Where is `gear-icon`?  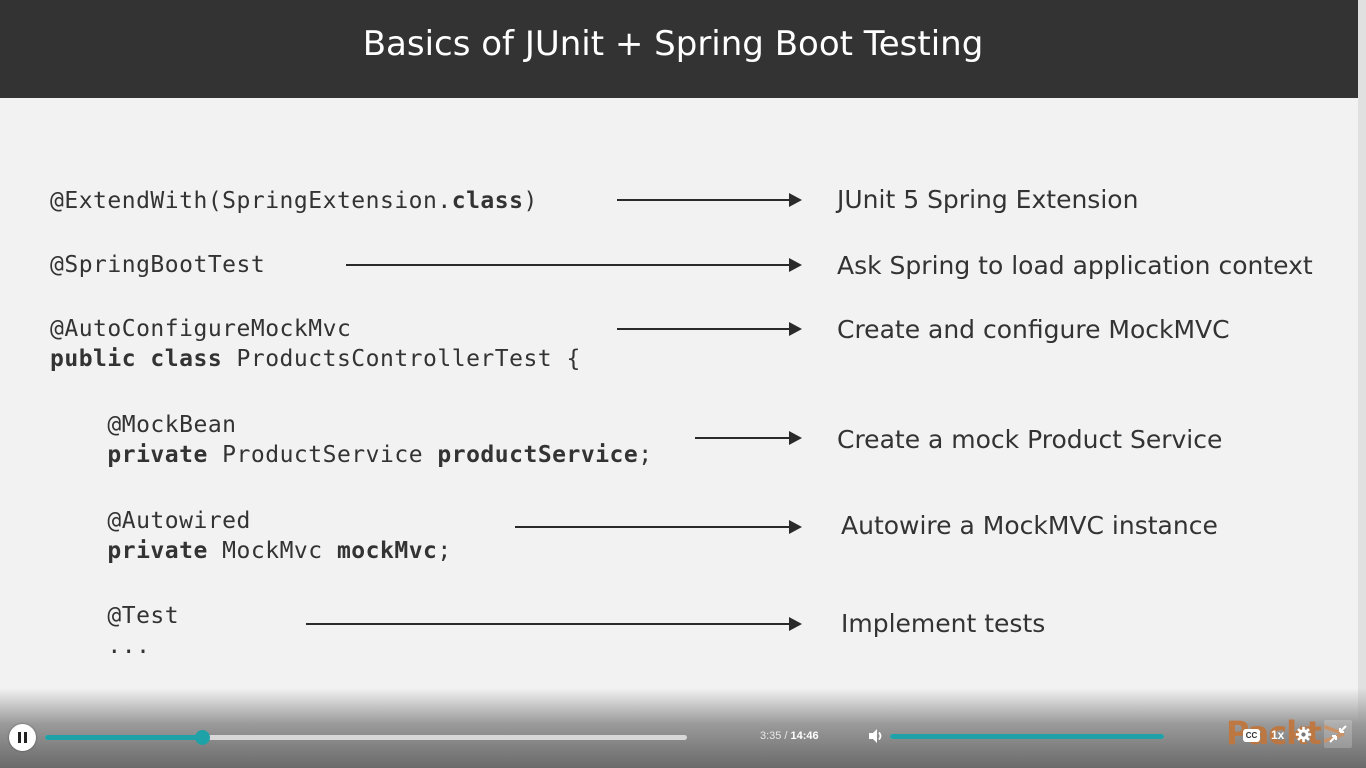 gear-icon is located at coordinates (1303, 734).